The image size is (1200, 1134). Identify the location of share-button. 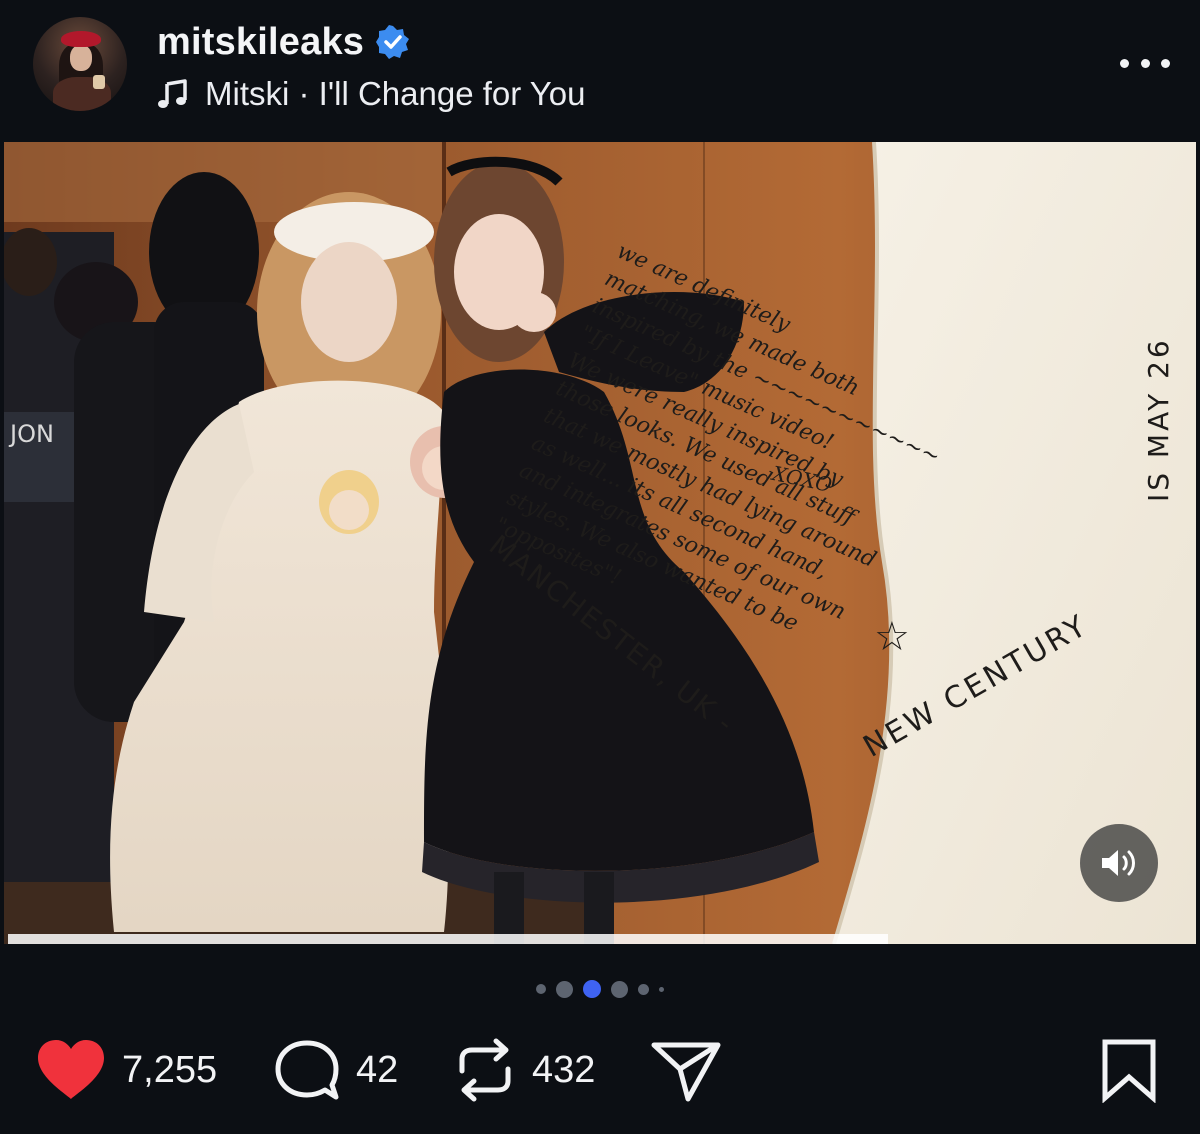
(686, 1070).